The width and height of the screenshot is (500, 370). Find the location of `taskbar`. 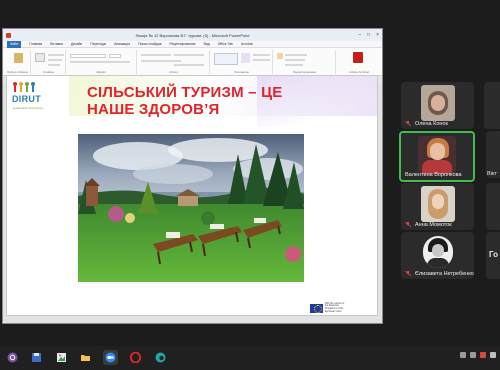

taskbar is located at coordinates (250, 358).